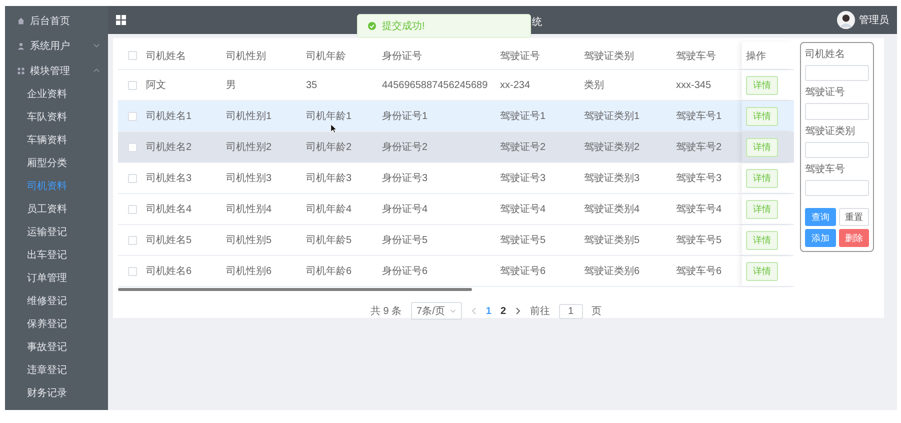 Image resolution: width=901 pixels, height=423 pixels. What do you see at coordinates (249, 147) in the screenshot?
I see `table-cell-text: 司机性别2` at bounding box center [249, 147].